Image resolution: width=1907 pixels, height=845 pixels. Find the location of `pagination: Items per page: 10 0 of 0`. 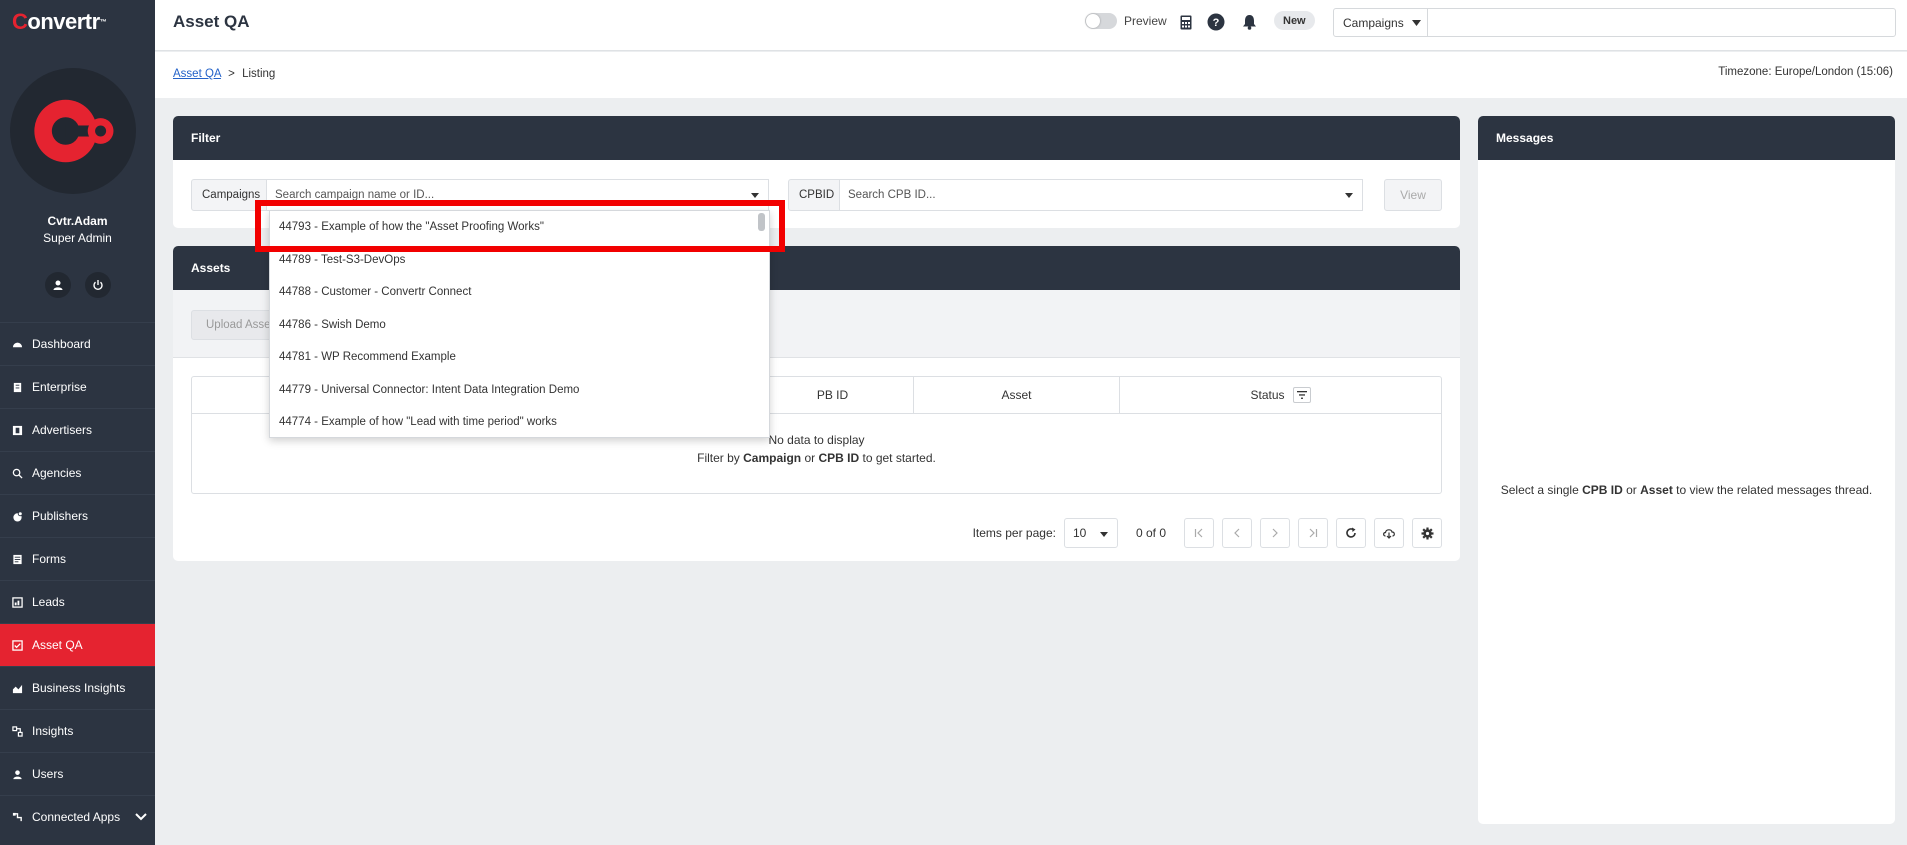

pagination: Items per page: 10 0 of 0 is located at coordinates (1207, 533).